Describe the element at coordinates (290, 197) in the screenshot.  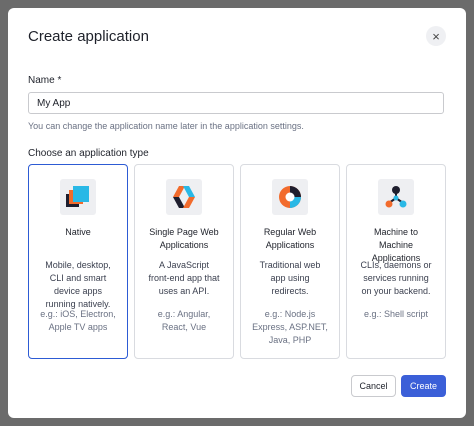
I see `regular-web-app-icon` at that location.